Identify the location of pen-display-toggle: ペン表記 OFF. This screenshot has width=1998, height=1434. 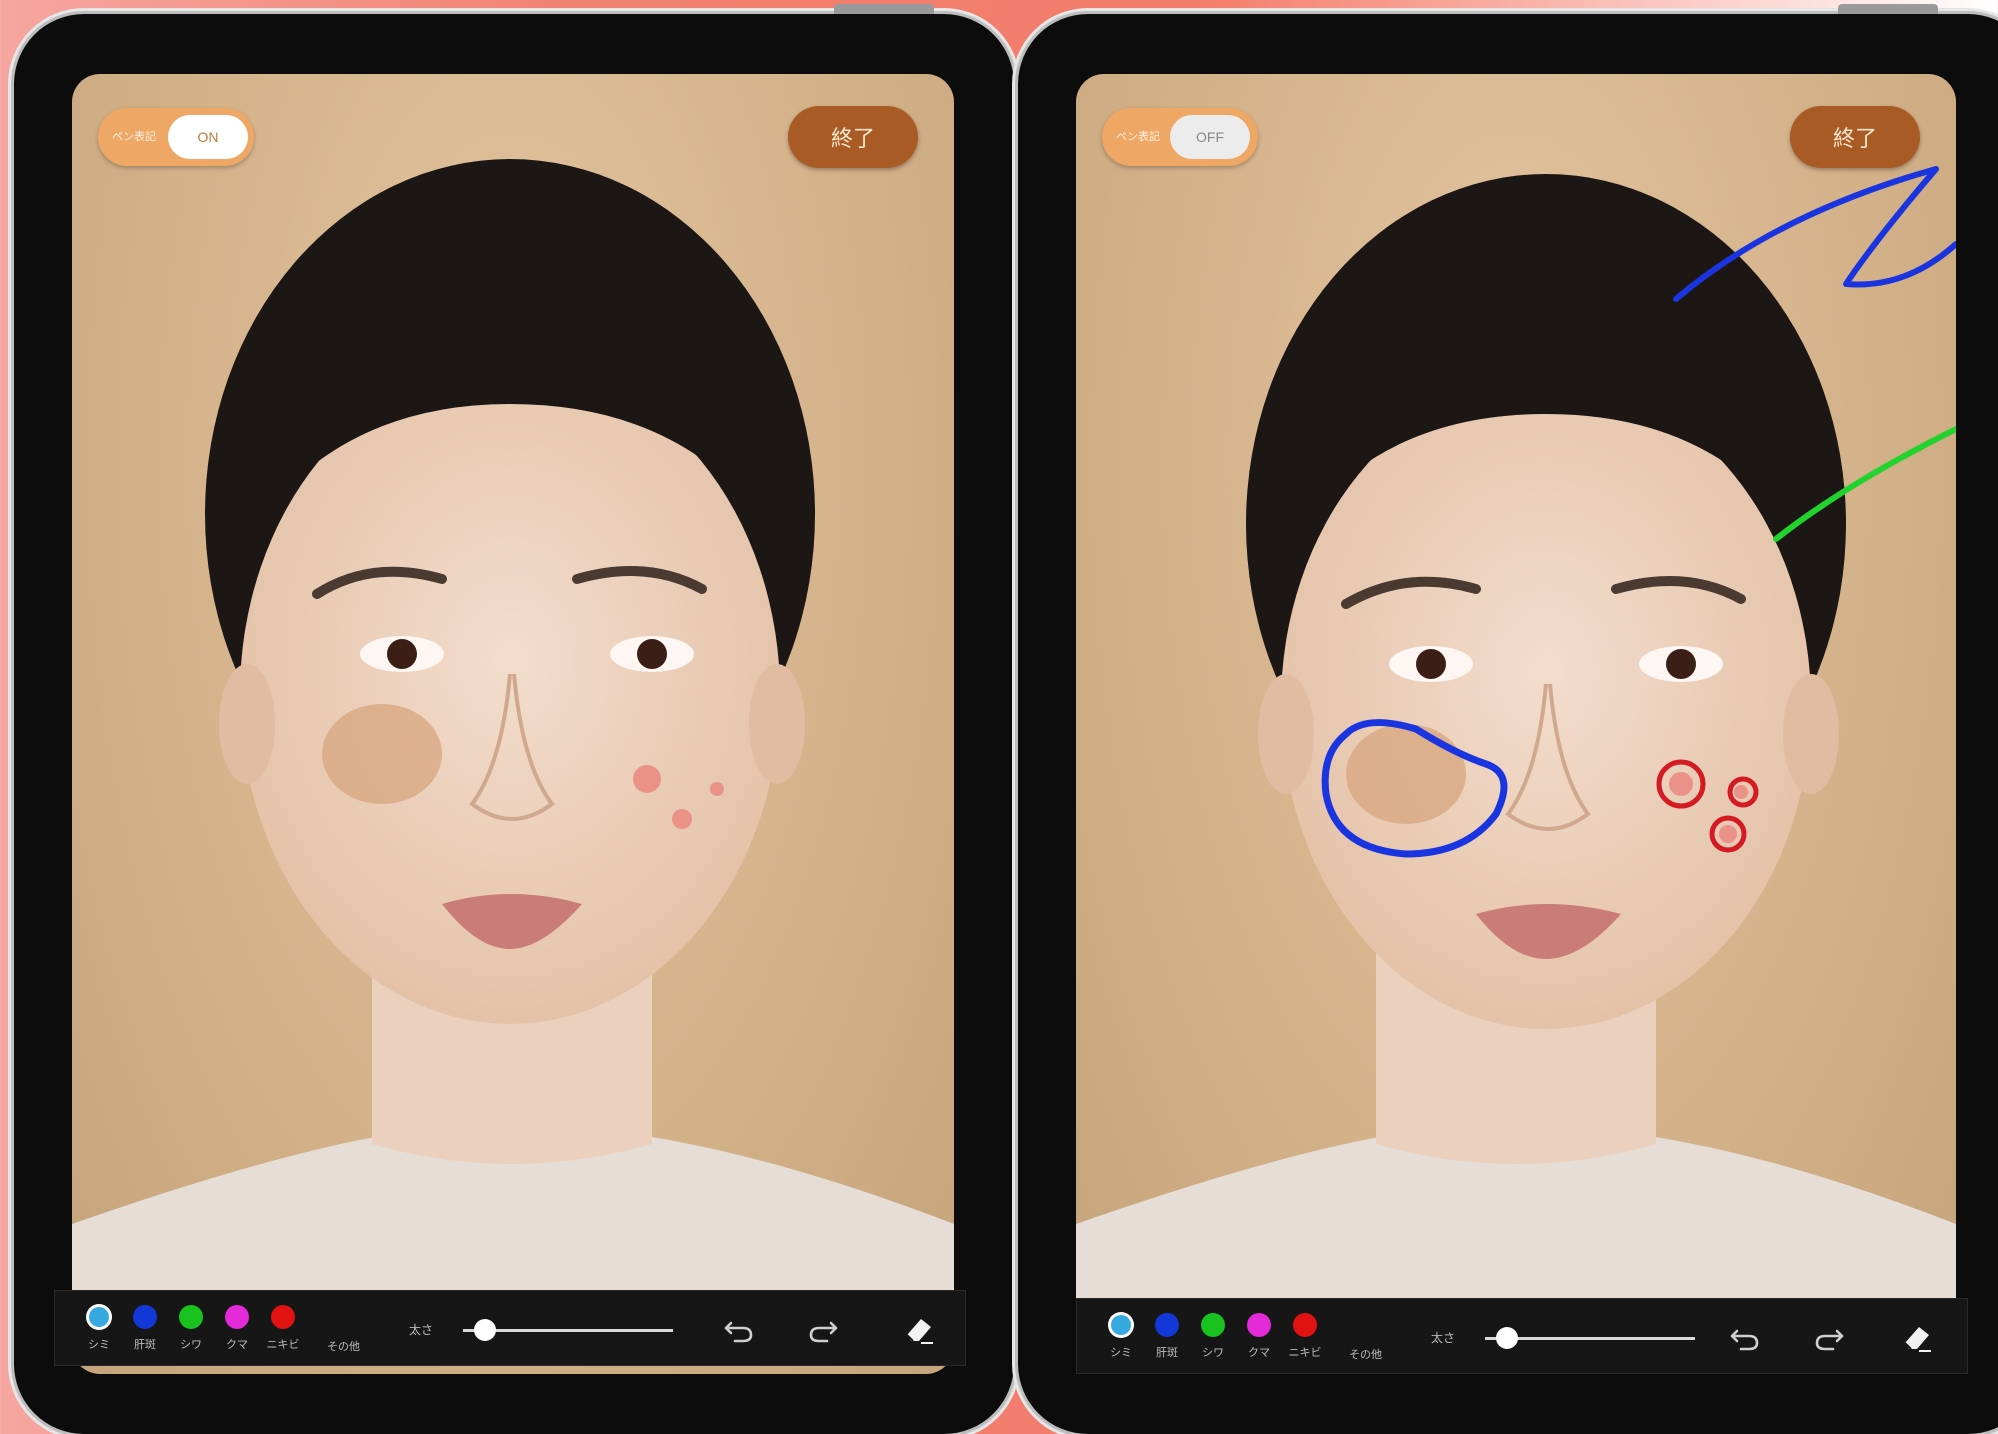
(1180, 137).